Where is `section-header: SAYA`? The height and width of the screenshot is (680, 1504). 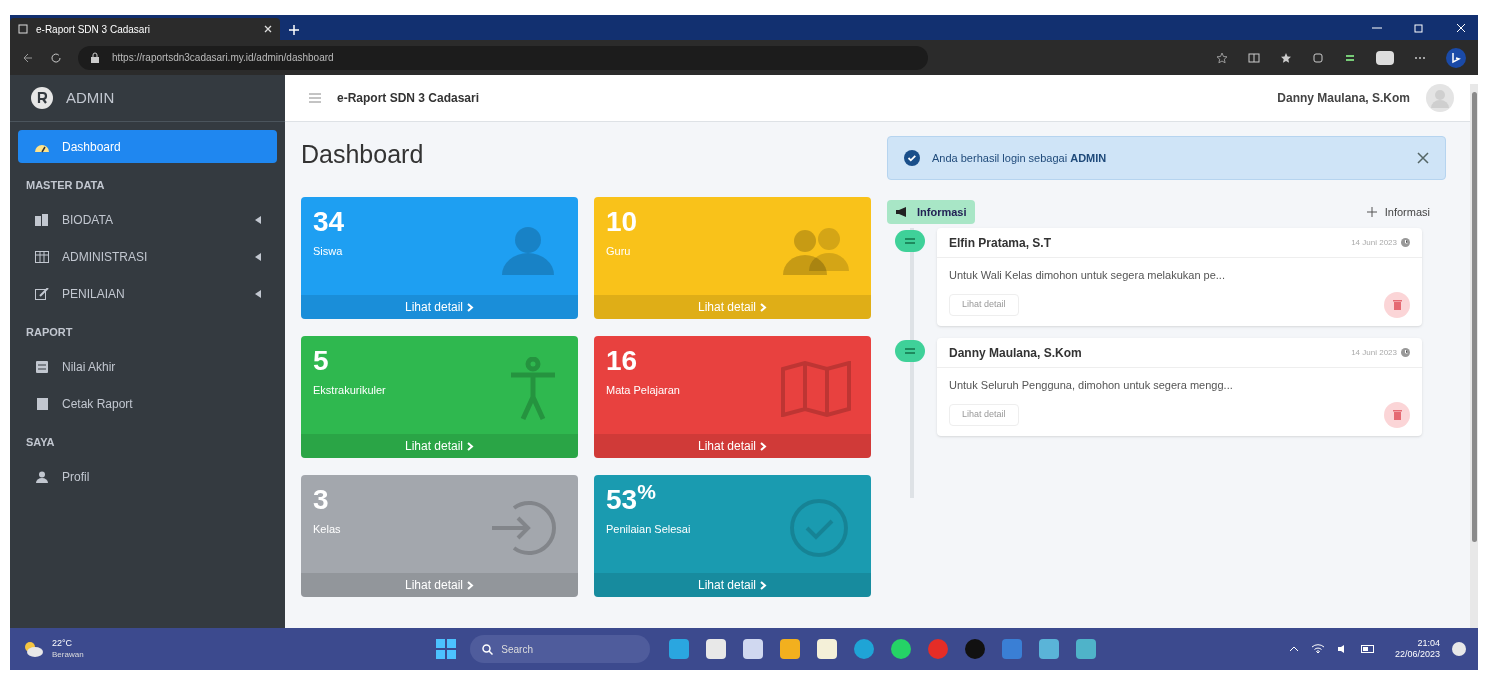
section-header: SAYA is located at coordinates (40, 442).